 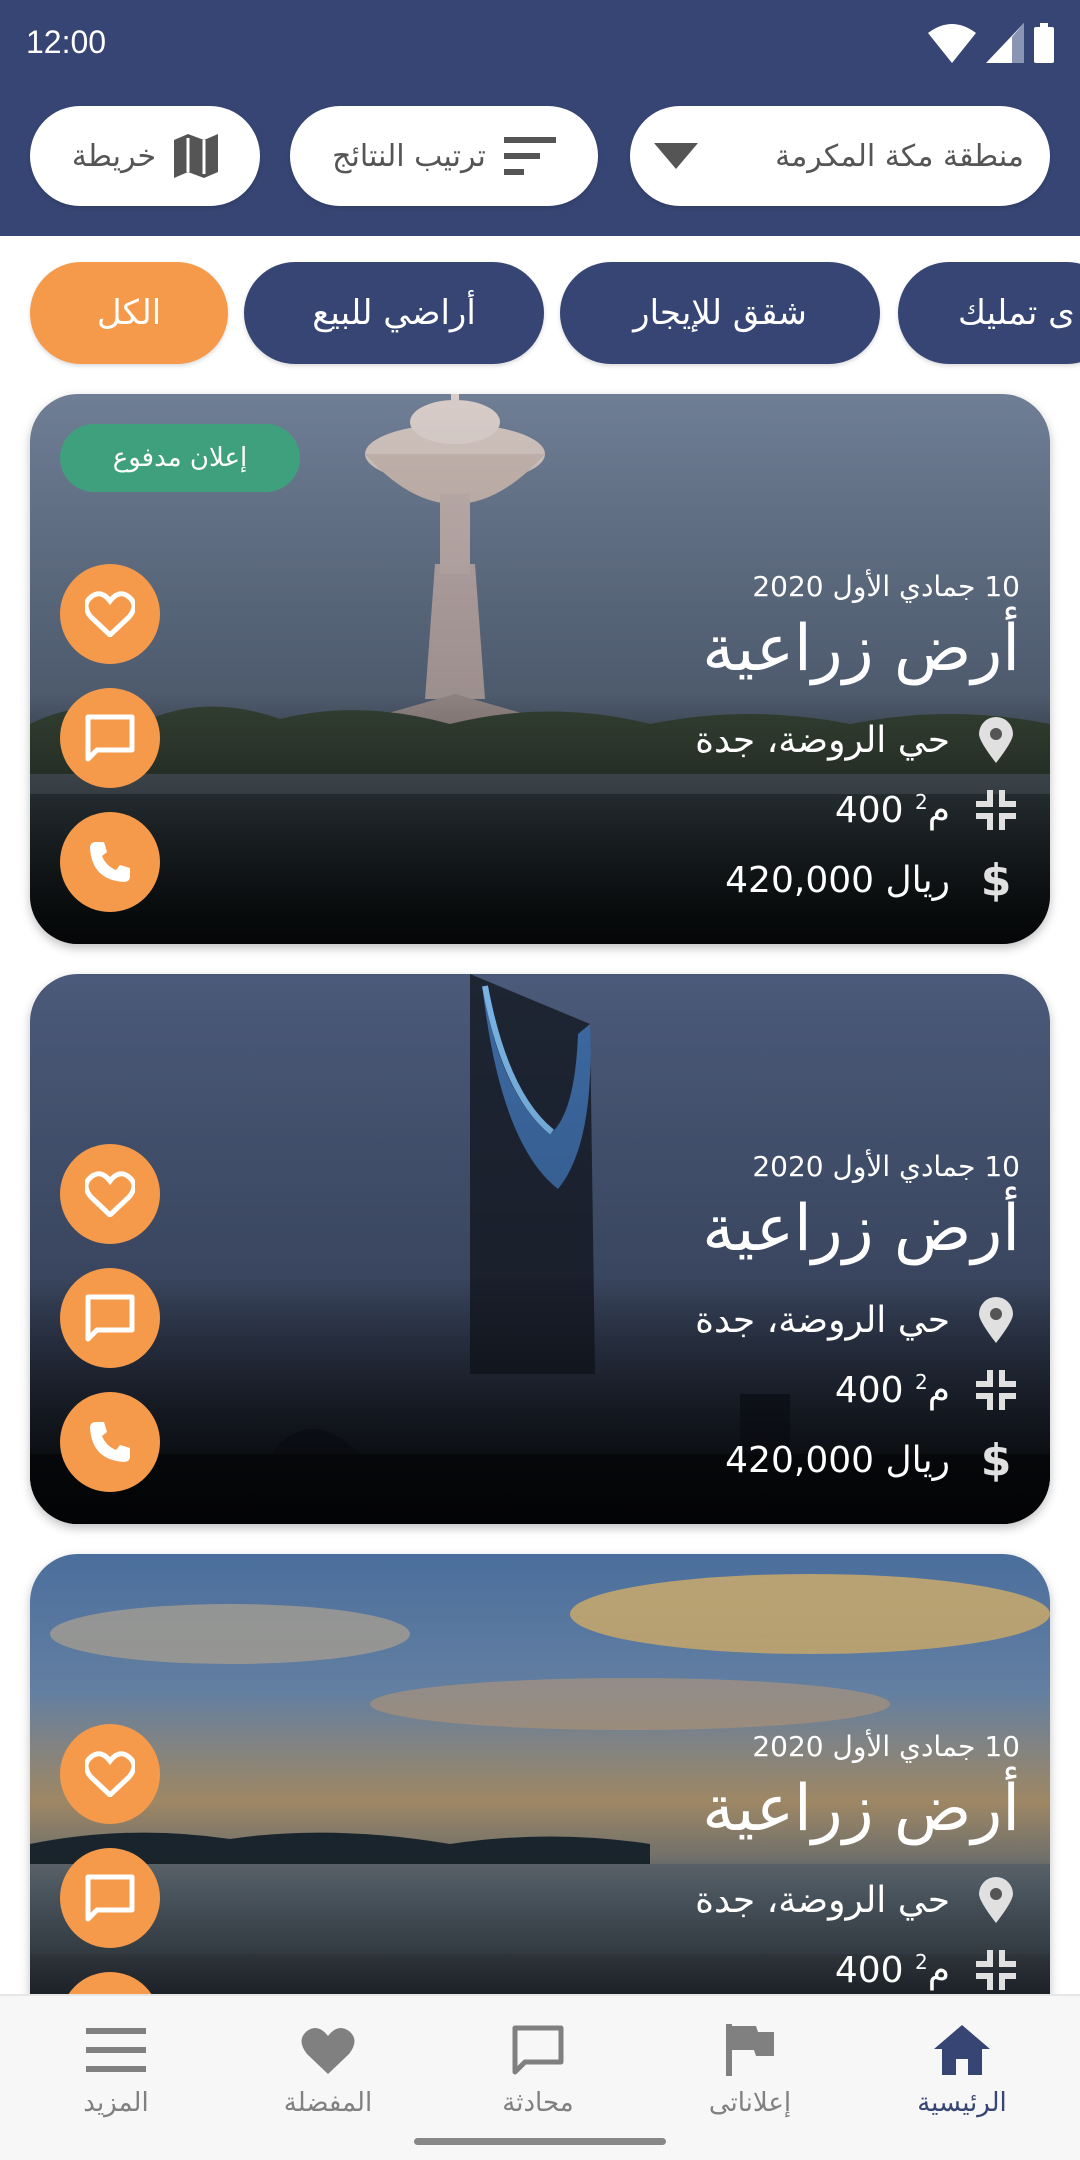 I want to click on nav-my-ads-label: إعلاناتى, so click(x=750, y=2103).